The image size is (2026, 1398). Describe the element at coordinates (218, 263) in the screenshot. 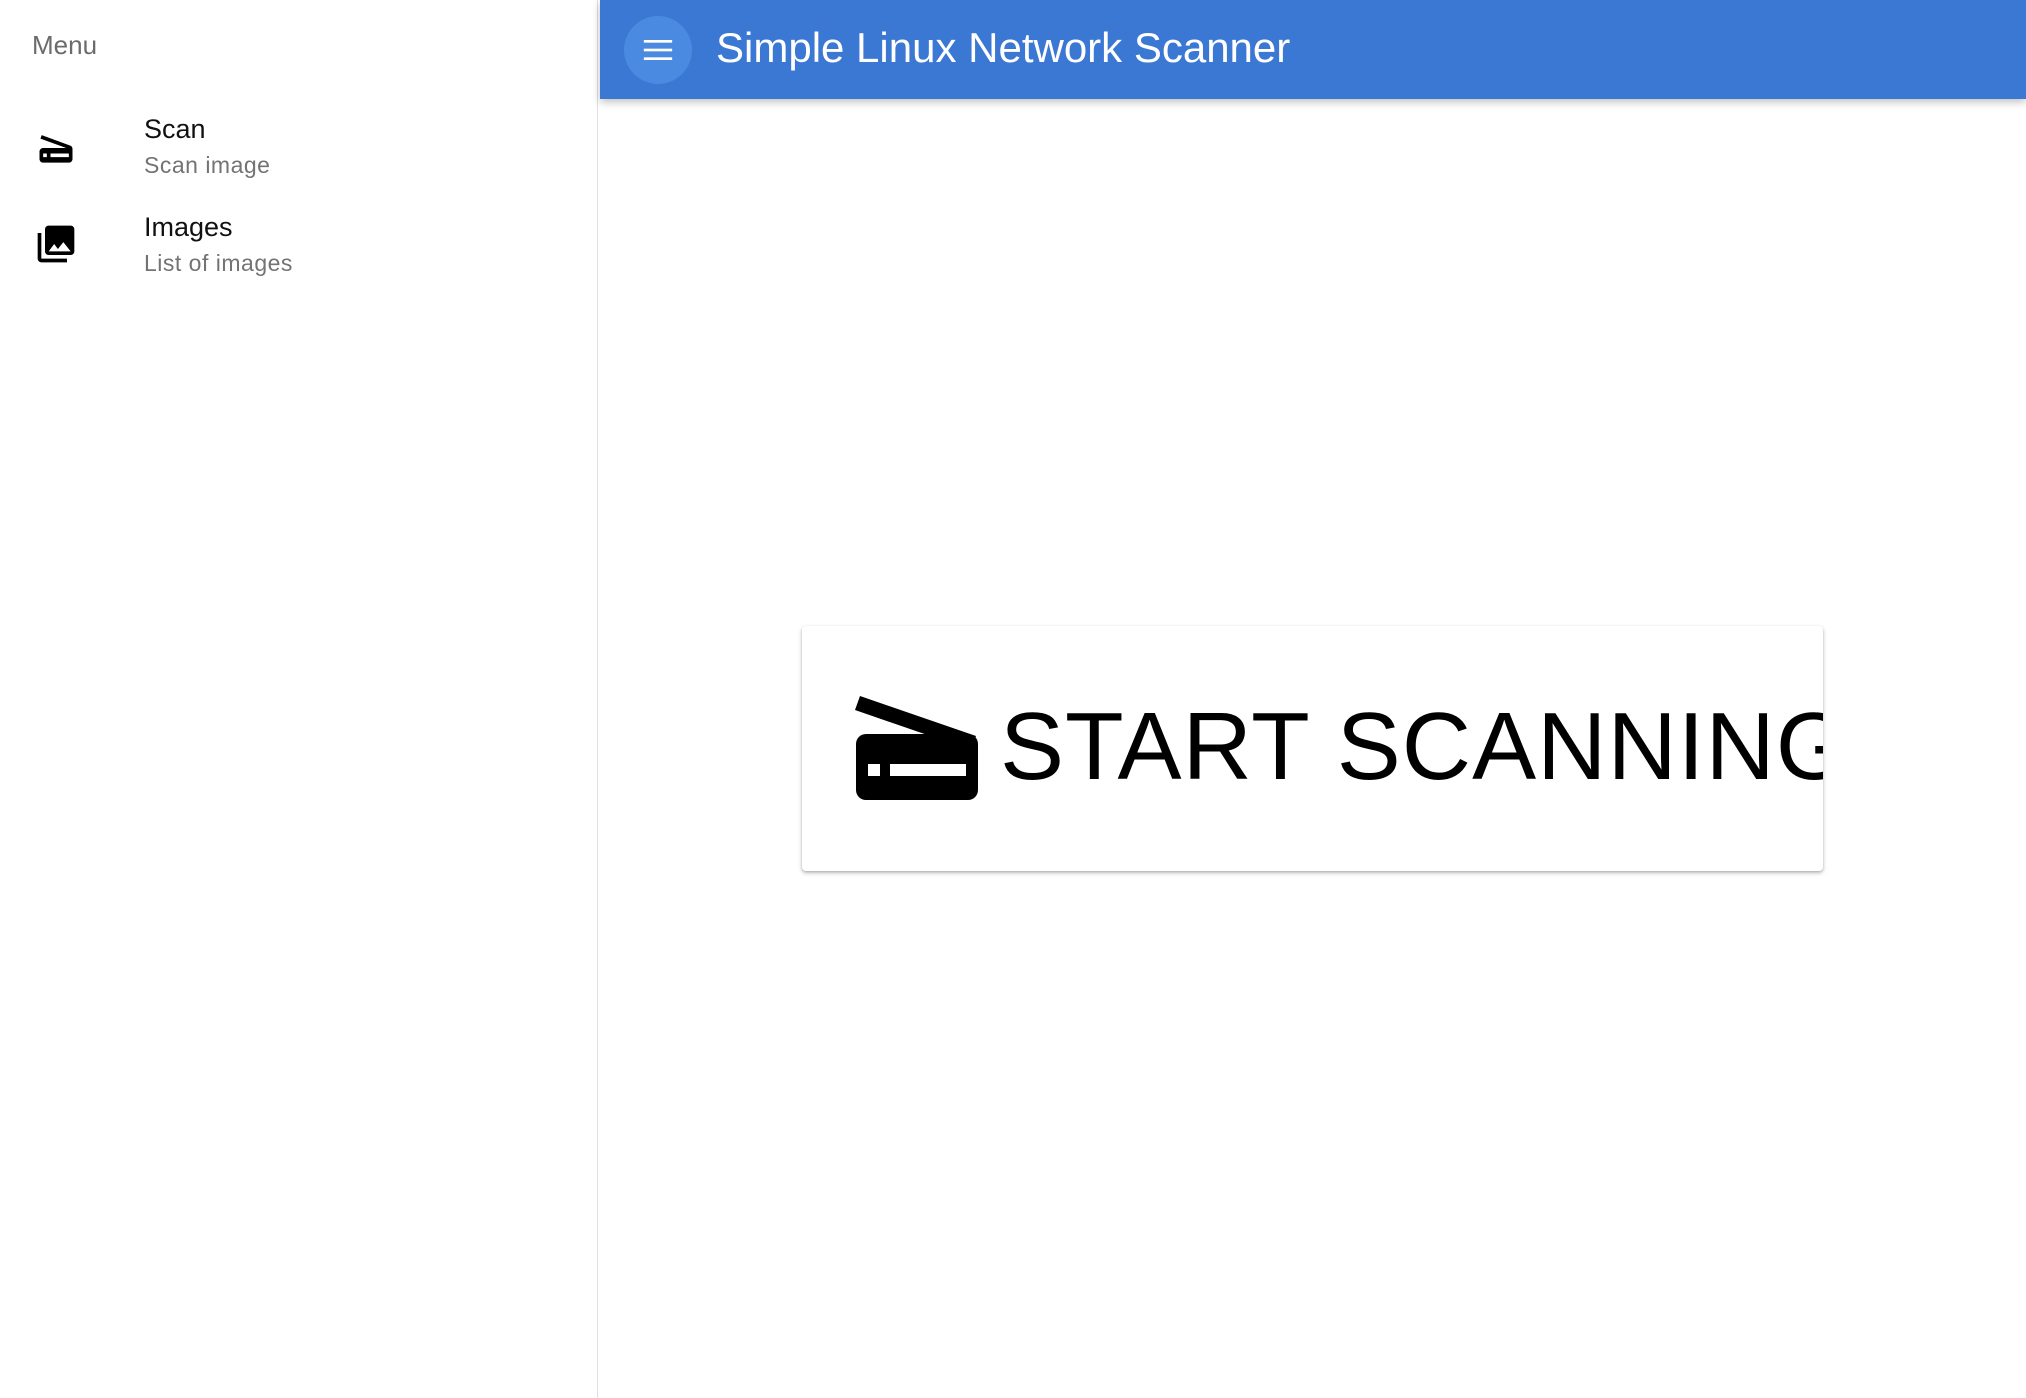

I see `nav-item-subtitle: List of images` at that location.